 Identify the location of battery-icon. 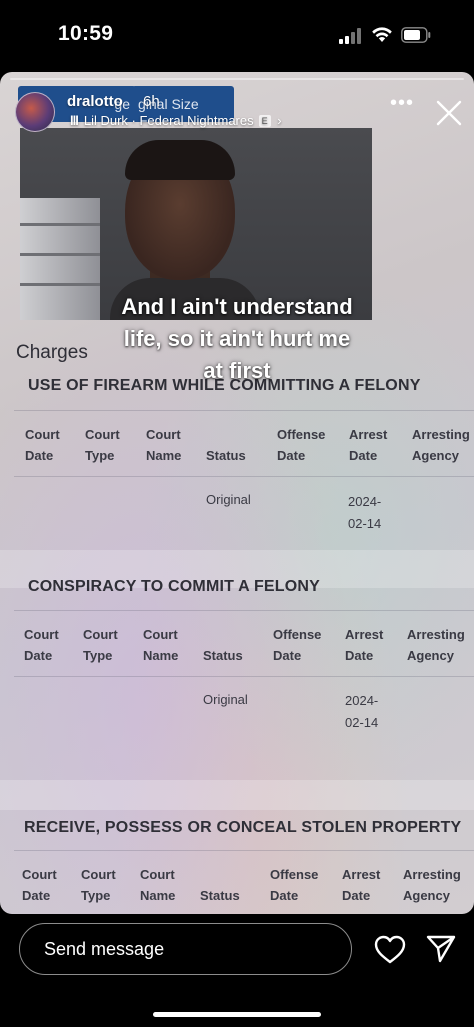
(416, 35).